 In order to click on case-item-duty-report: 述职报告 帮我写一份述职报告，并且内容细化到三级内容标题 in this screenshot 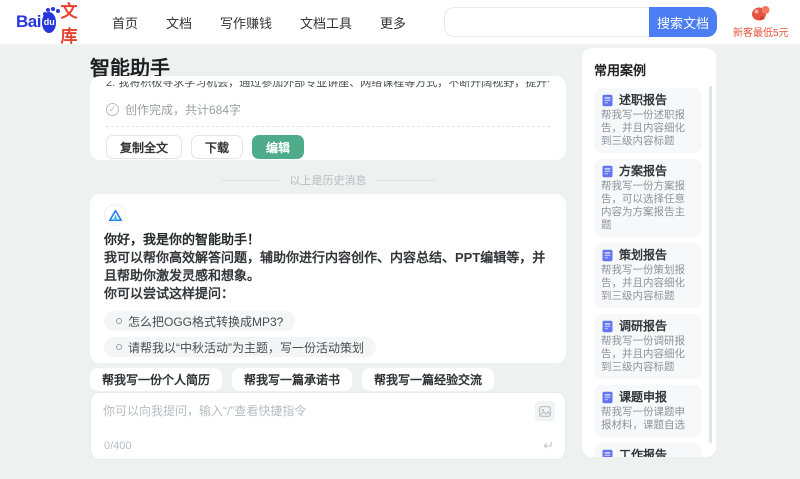, I will do `click(648, 120)`.